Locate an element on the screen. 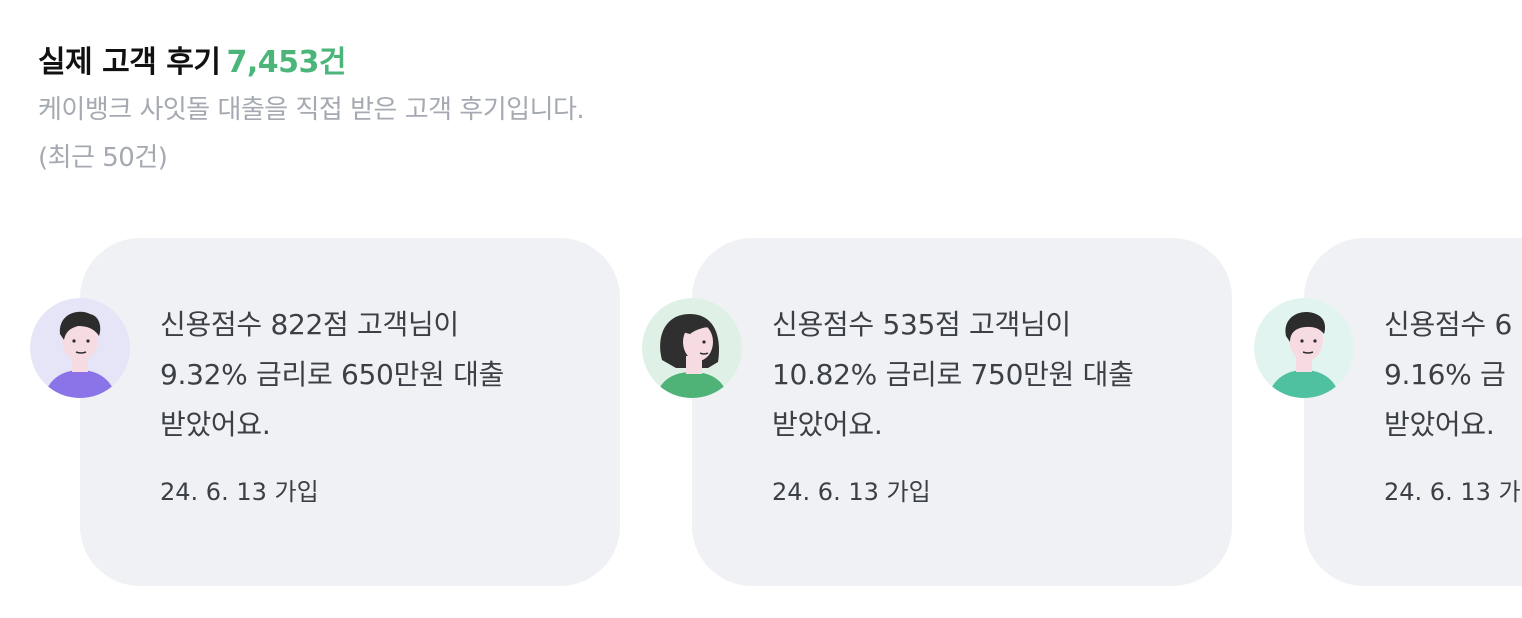 This screenshot has width=1522, height=618. review-text: 신용점수 6 9.16% 금 받았어요. is located at coordinates (1453, 375).